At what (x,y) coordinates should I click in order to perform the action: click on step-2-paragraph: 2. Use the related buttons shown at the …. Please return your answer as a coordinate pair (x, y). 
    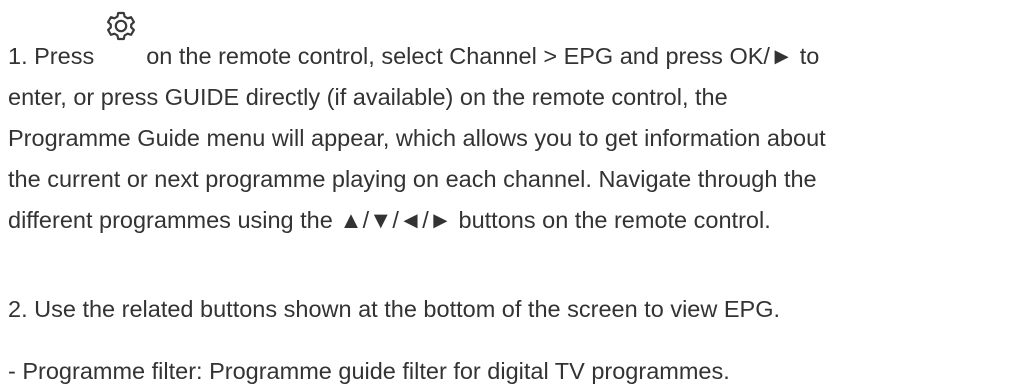
    Looking at the image, I should click on (394, 309).